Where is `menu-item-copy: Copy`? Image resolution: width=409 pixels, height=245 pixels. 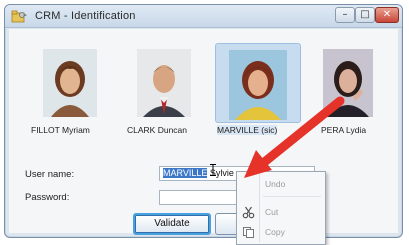 menu-item-copy: Copy is located at coordinates (281, 233).